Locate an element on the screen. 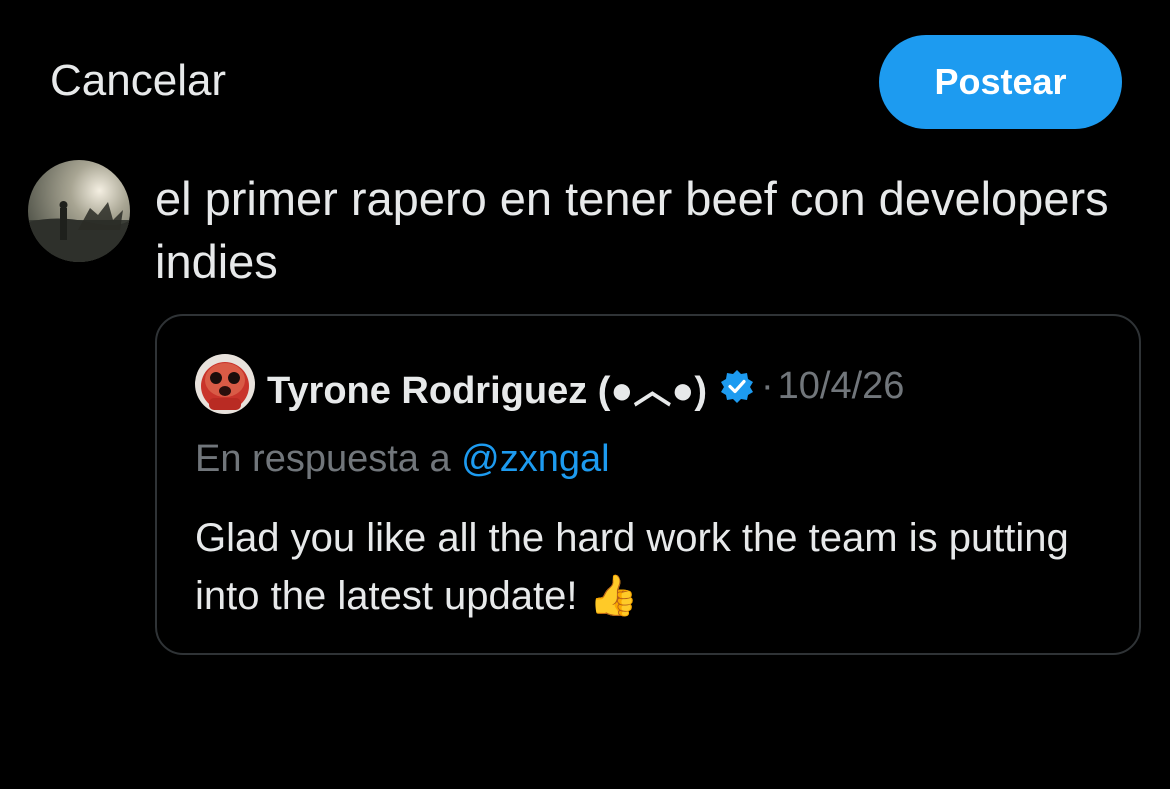  post-button: Postear is located at coordinates (1000, 82).